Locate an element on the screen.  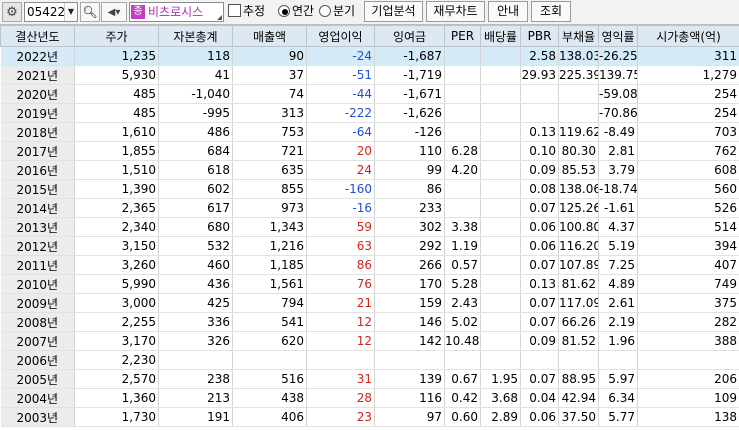
column-header: PER is located at coordinates (462, 36).